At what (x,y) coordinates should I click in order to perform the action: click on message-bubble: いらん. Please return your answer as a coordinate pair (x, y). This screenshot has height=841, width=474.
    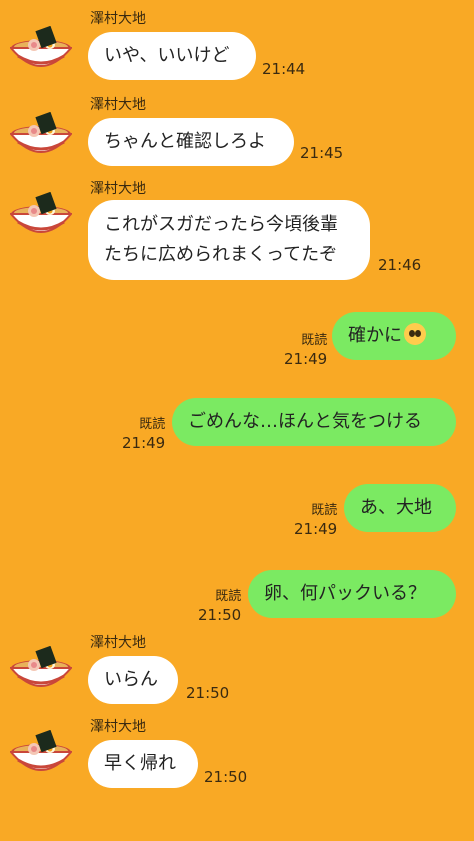
    Looking at the image, I should click on (133, 680).